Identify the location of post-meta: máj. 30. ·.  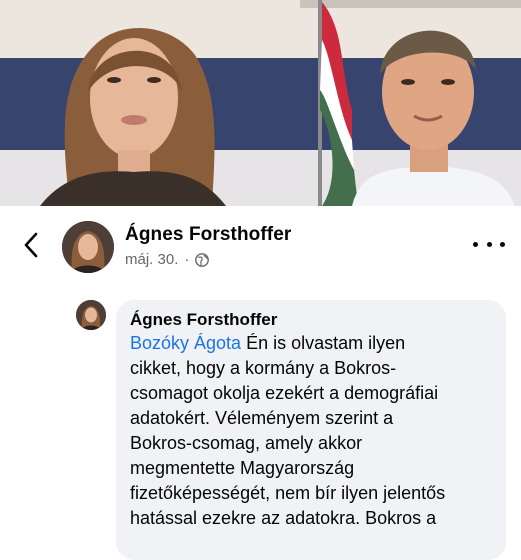
(167, 259).